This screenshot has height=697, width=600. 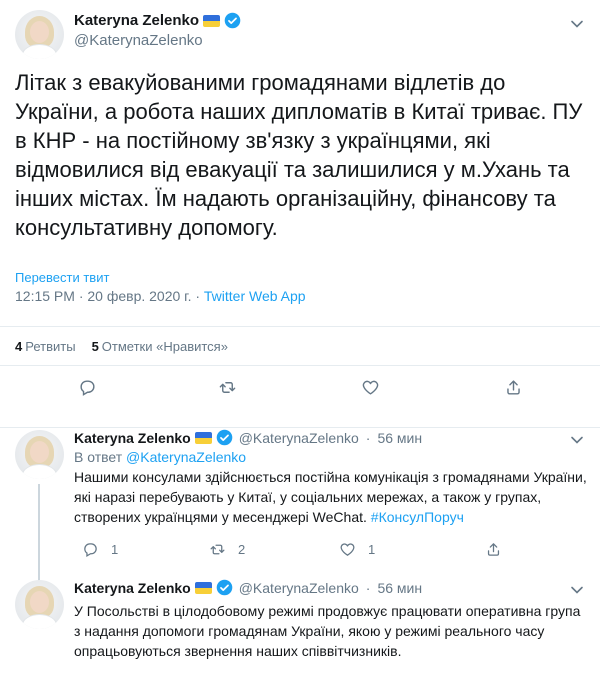 I want to click on timestamp: 12:15 PM · 20 февр. 2020 г. ·, so click(x=109, y=296).